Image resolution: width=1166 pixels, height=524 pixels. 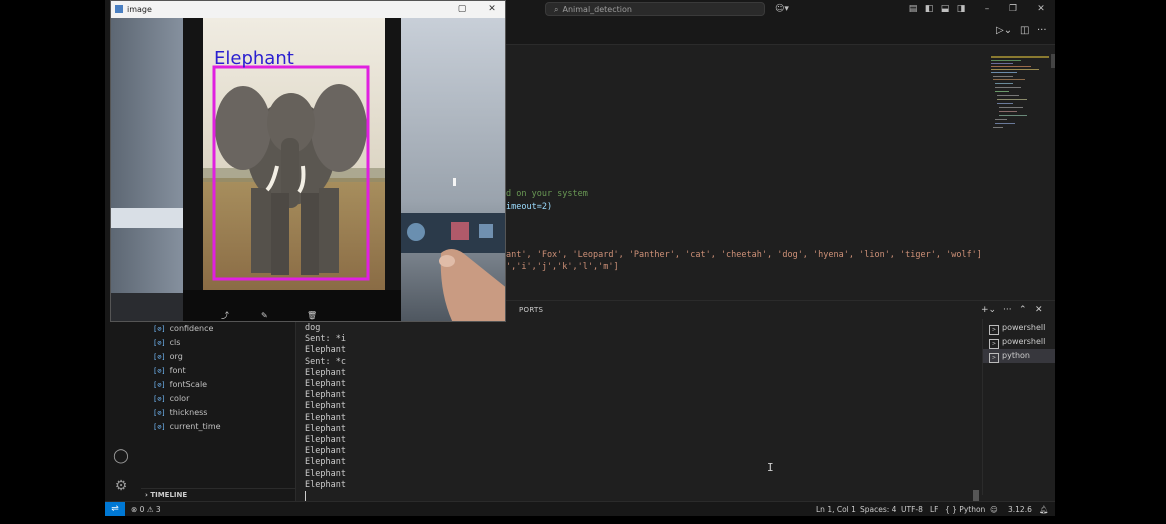 What do you see at coordinates (878, 509) in the screenshot?
I see `indentation: Spaces: 4` at bounding box center [878, 509].